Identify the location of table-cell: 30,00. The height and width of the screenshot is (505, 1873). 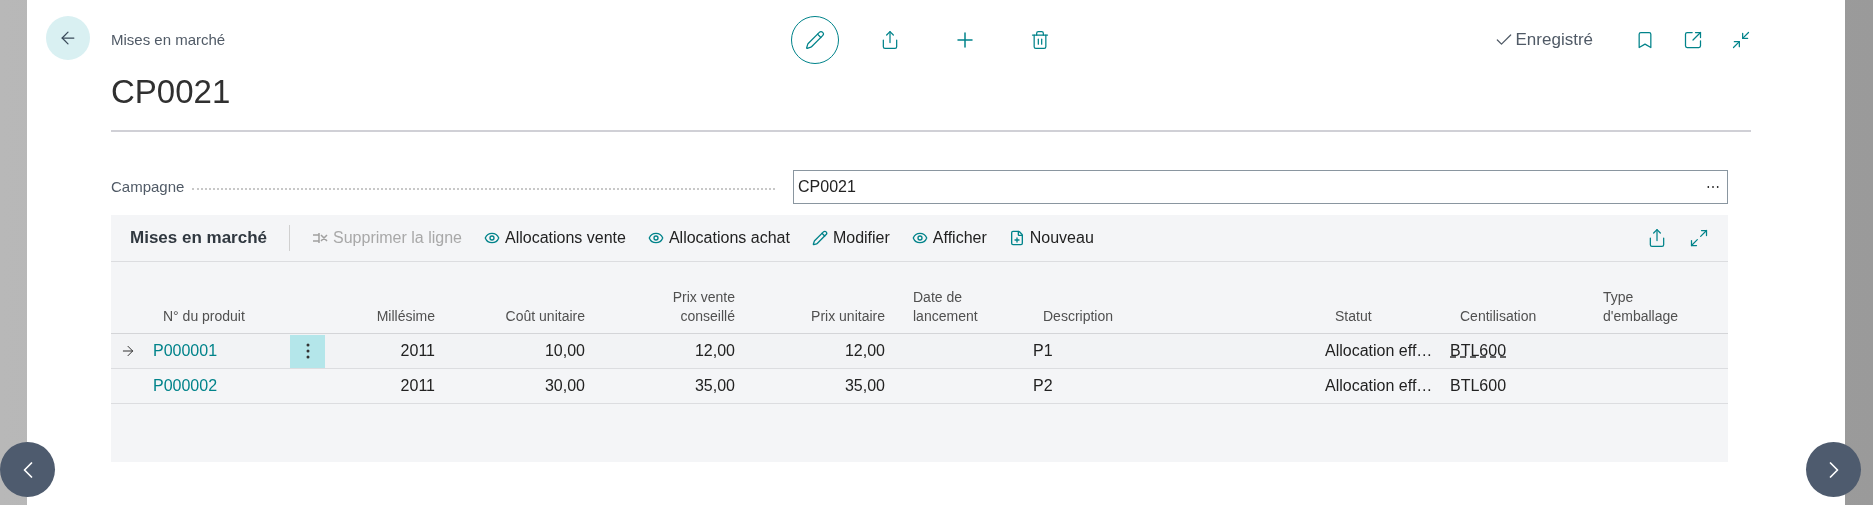
(564, 385).